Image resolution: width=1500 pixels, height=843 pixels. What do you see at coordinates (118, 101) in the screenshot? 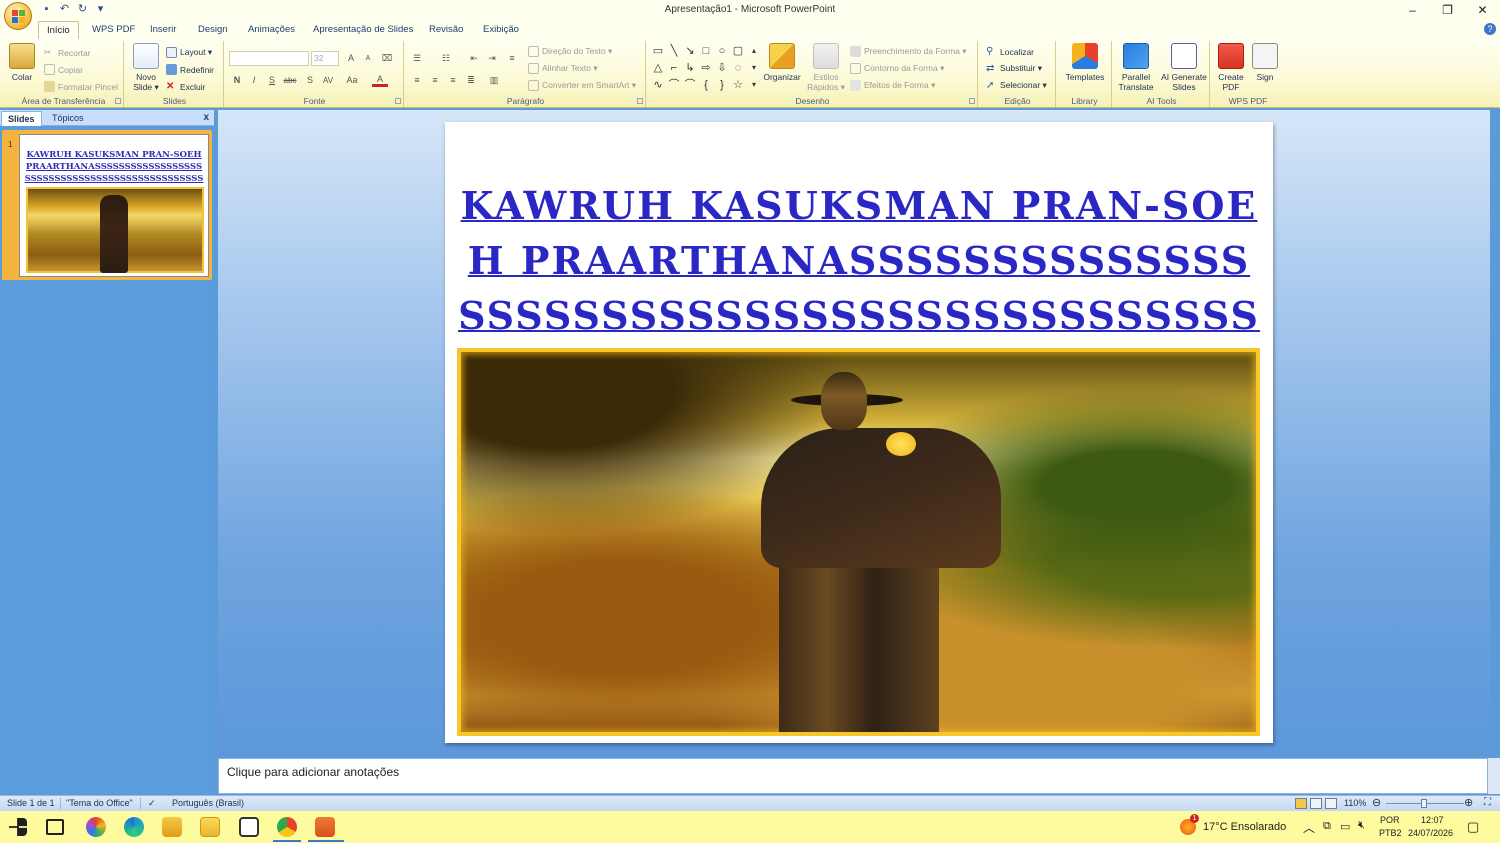
I see `clipboard-launcher-icon` at bounding box center [118, 101].